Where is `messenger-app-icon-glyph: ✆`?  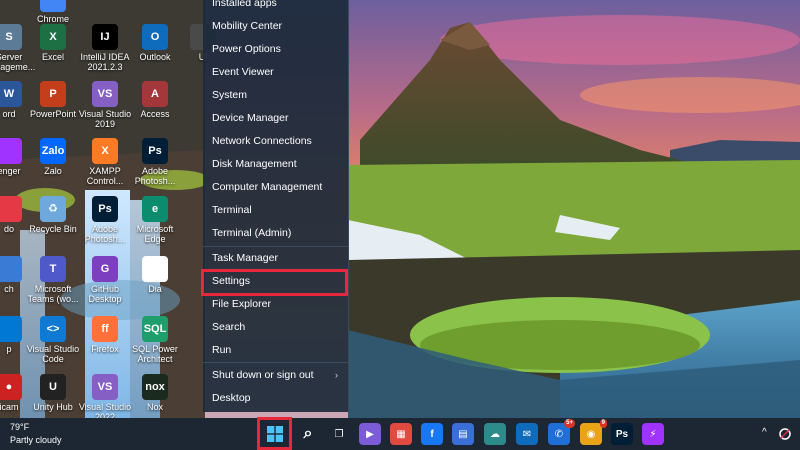
messenger-app-icon-glyph: ✆ is located at coordinates (559, 434).